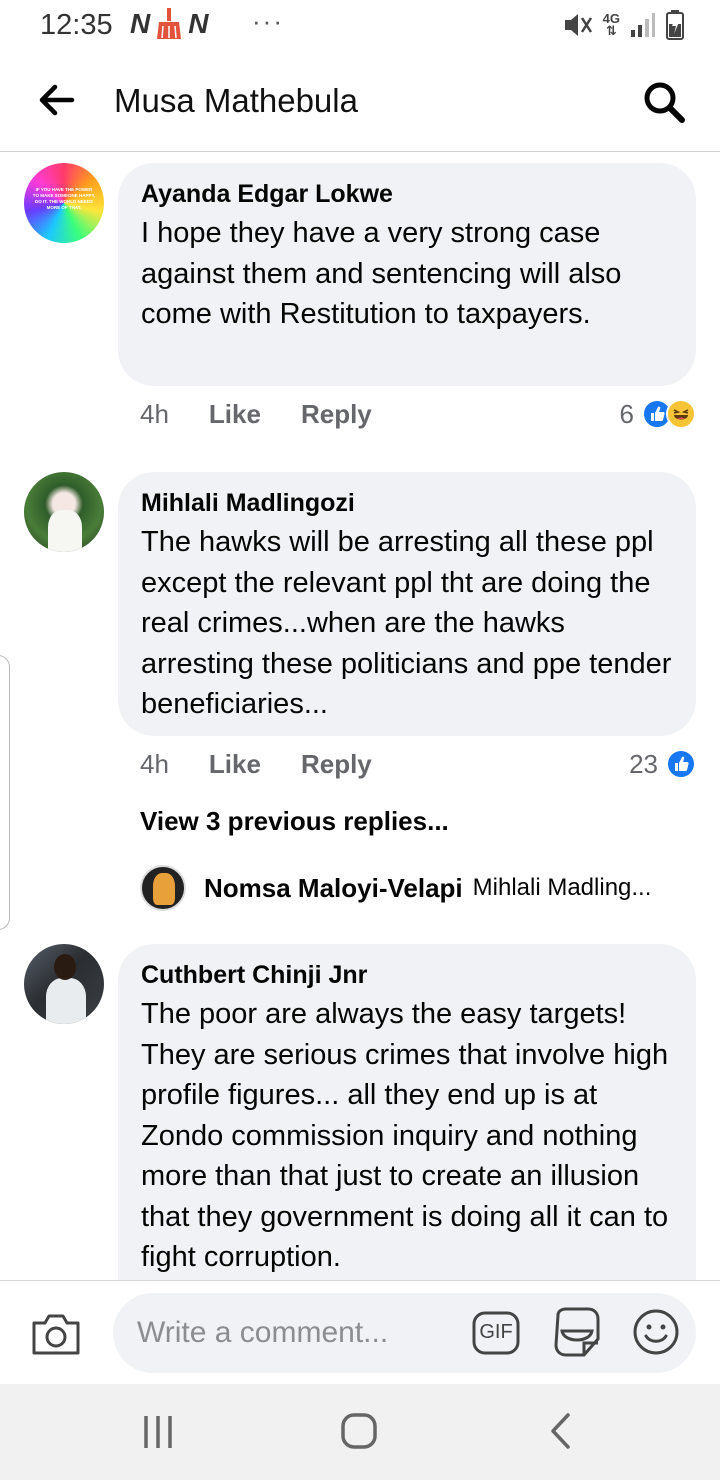 Image resolution: width=720 pixels, height=1480 pixels. I want to click on comment-author: Mihlali Madlingozi, so click(407, 503).